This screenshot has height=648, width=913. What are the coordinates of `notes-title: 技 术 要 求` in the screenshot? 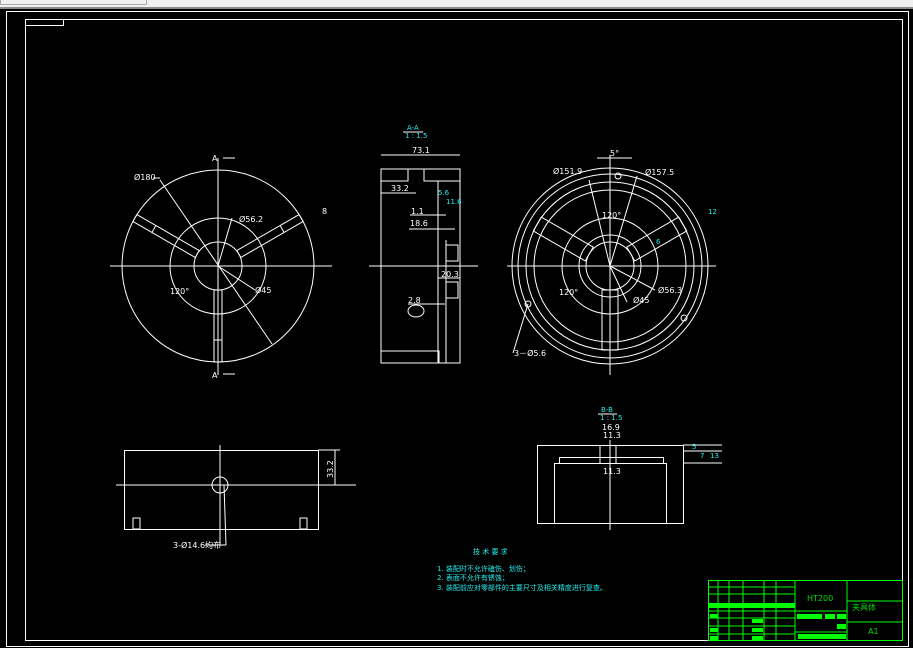 It's located at (490, 551).